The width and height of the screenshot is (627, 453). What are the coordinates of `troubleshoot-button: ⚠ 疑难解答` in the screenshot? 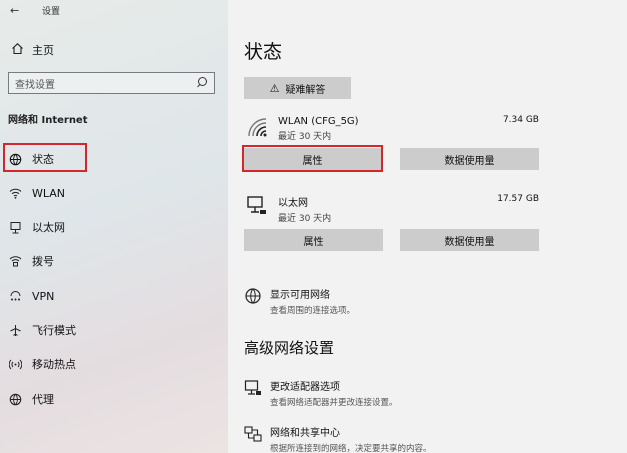 It's located at (297, 88).